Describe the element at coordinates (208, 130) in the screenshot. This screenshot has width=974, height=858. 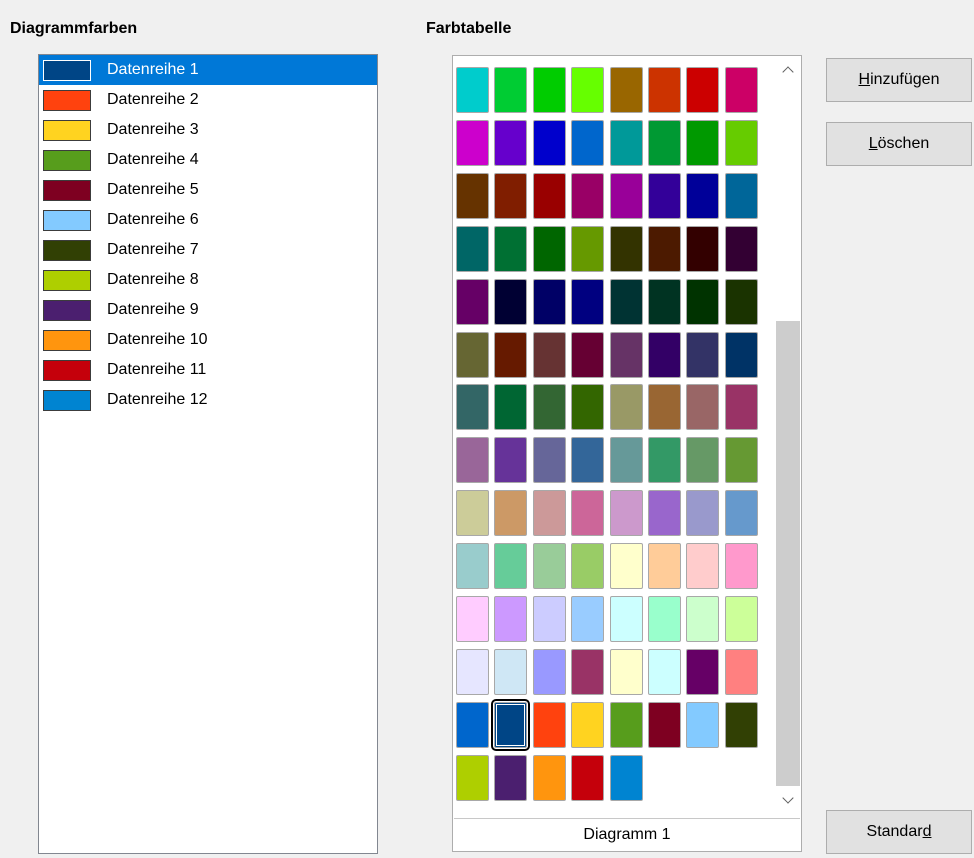
I see `series-row: Datenreihe 3` at that location.